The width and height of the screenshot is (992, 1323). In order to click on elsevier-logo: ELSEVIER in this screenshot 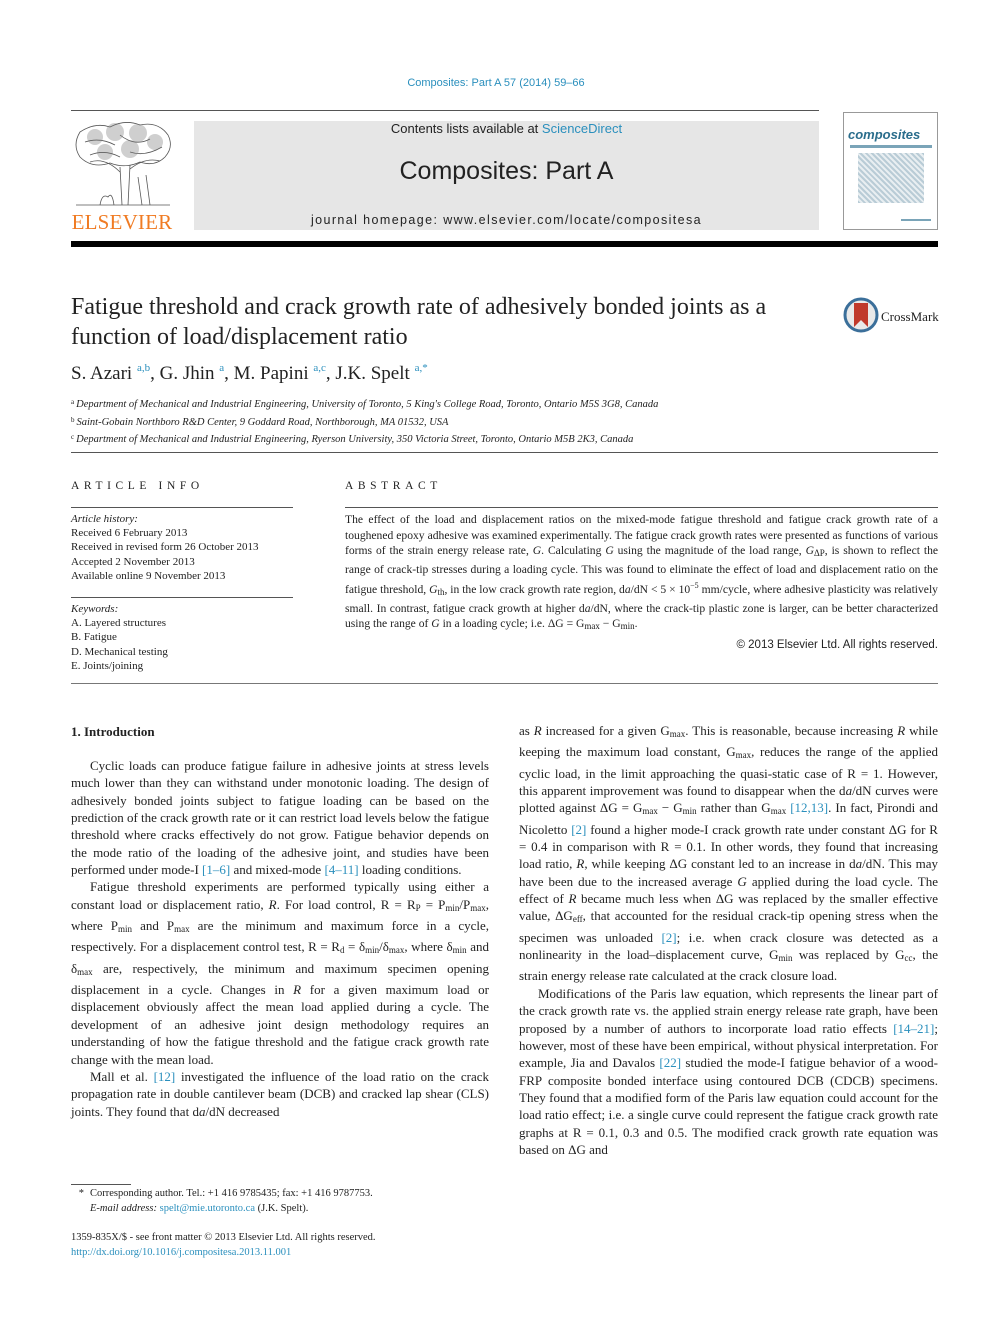, I will do `click(122, 176)`.